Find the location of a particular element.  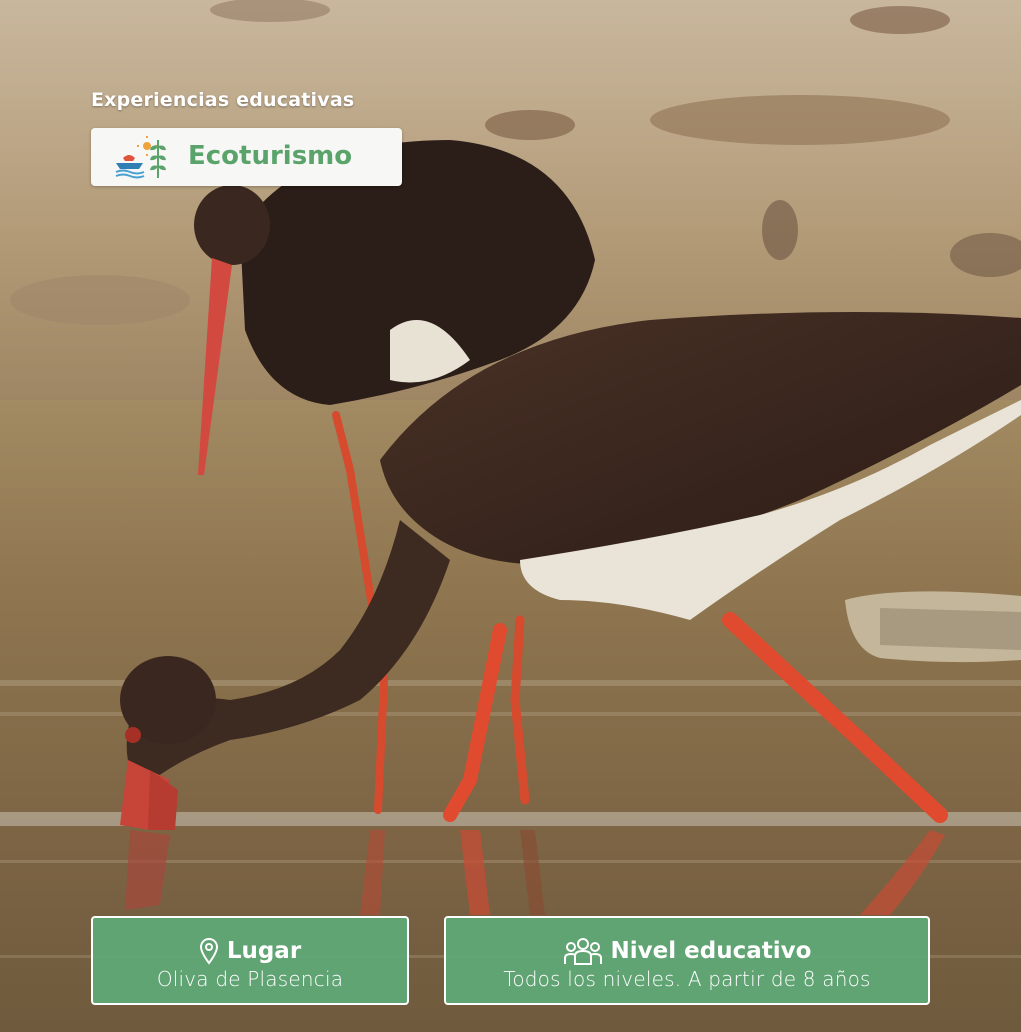

education-level-value: Todos los niveles. A partir de 8 años is located at coordinates (687, 979).